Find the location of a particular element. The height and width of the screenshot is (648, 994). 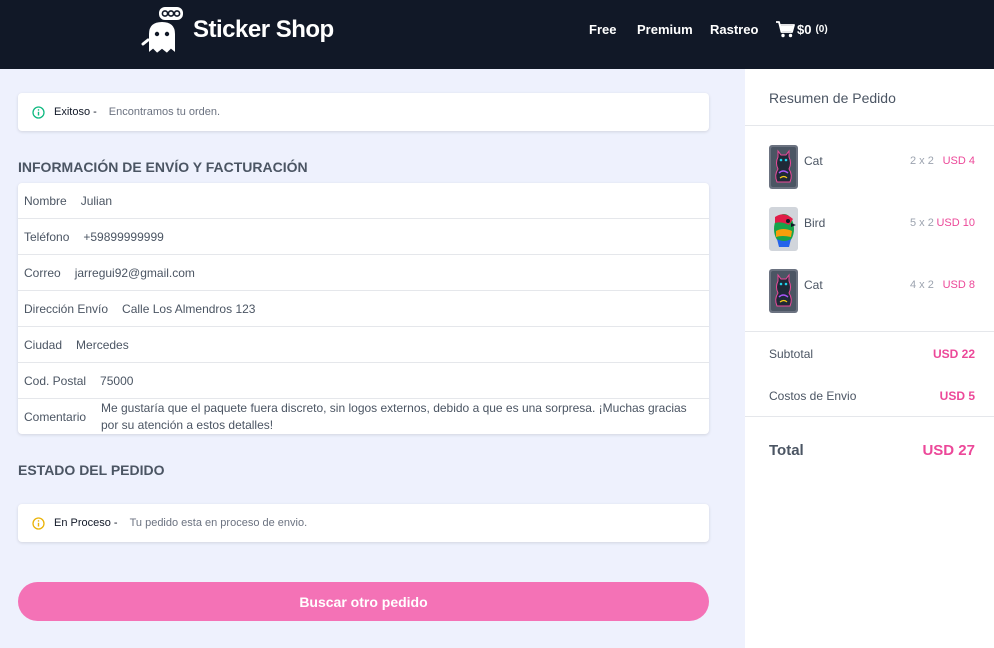

summary-title: Resumen de Pedido is located at coordinates (832, 98).